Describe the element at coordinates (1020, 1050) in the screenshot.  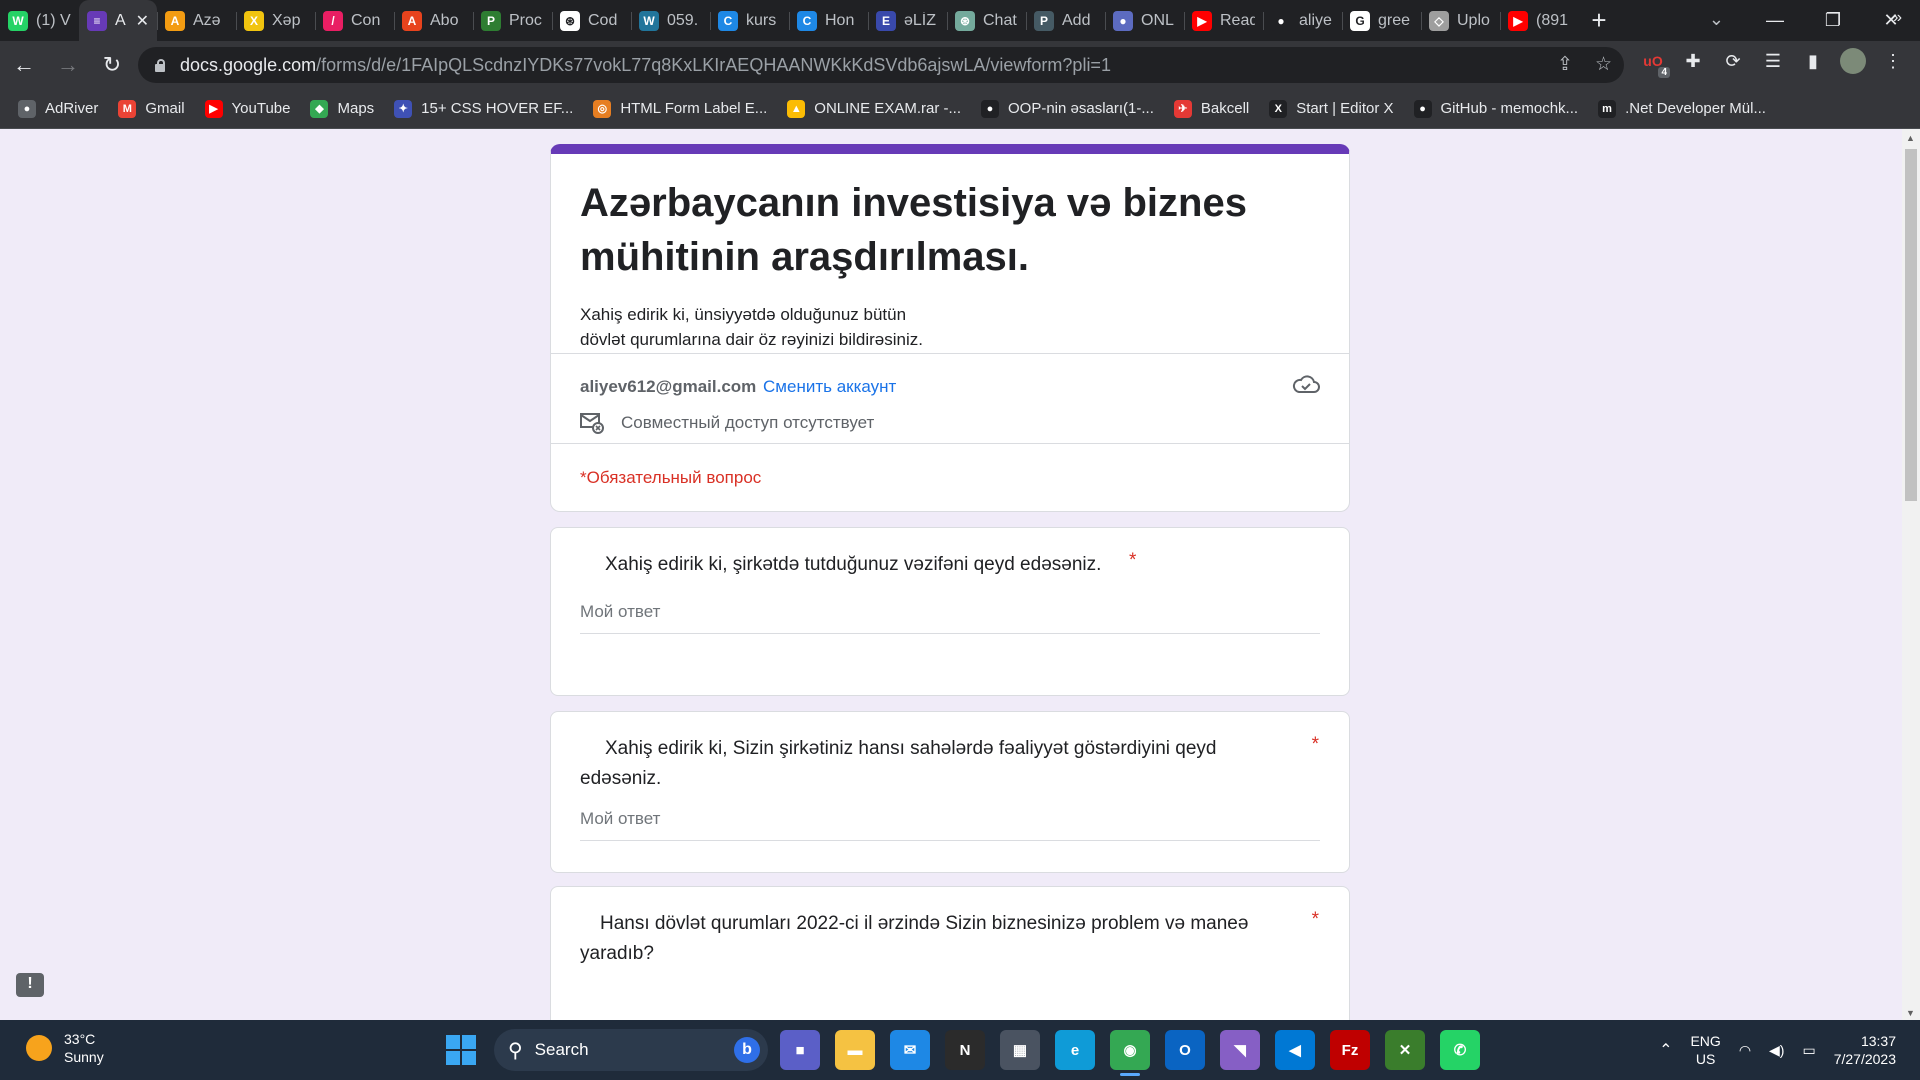
I see `calculator-icon: ▦` at that location.